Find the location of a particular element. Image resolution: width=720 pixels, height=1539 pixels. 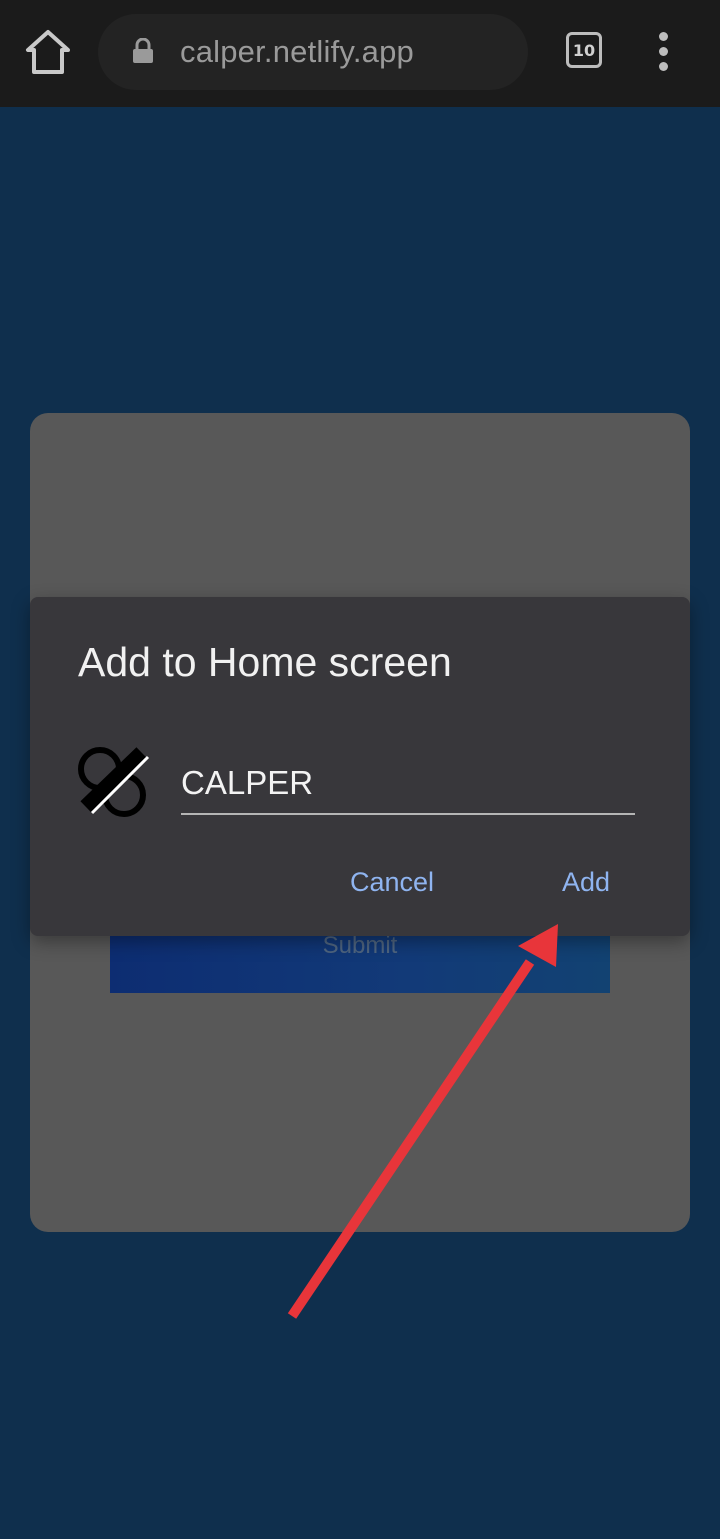

browser-toolbar: calper.netlify.app 10 is located at coordinates (360, 53).